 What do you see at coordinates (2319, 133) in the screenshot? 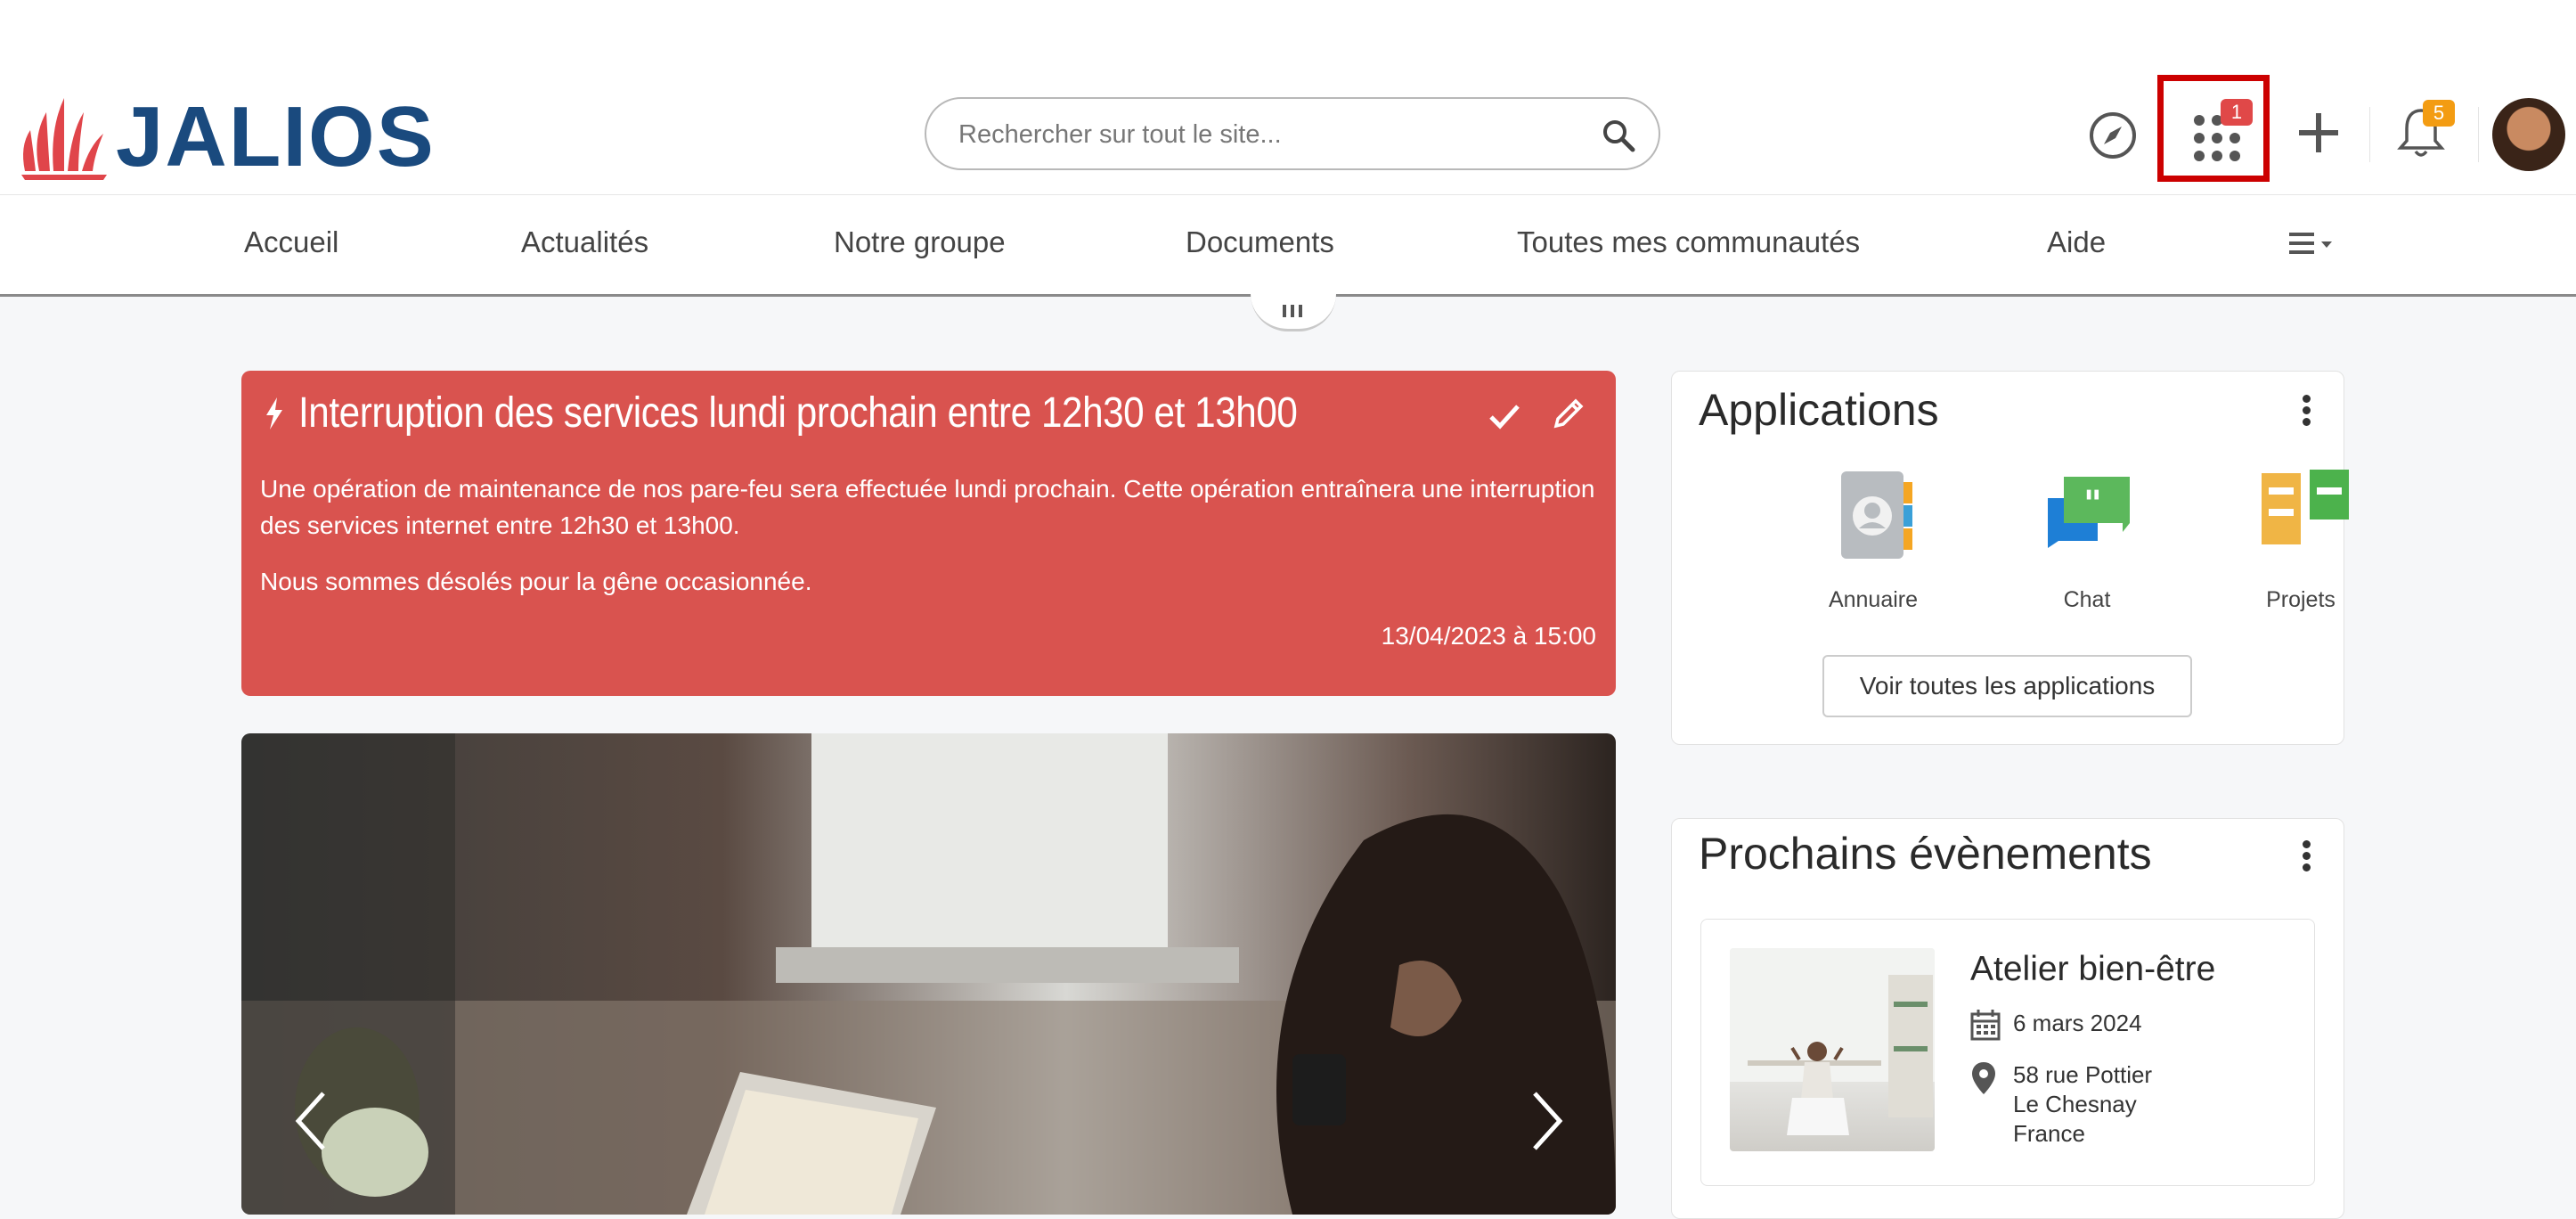
I see `plus-icon` at bounding box center [2319, 133].